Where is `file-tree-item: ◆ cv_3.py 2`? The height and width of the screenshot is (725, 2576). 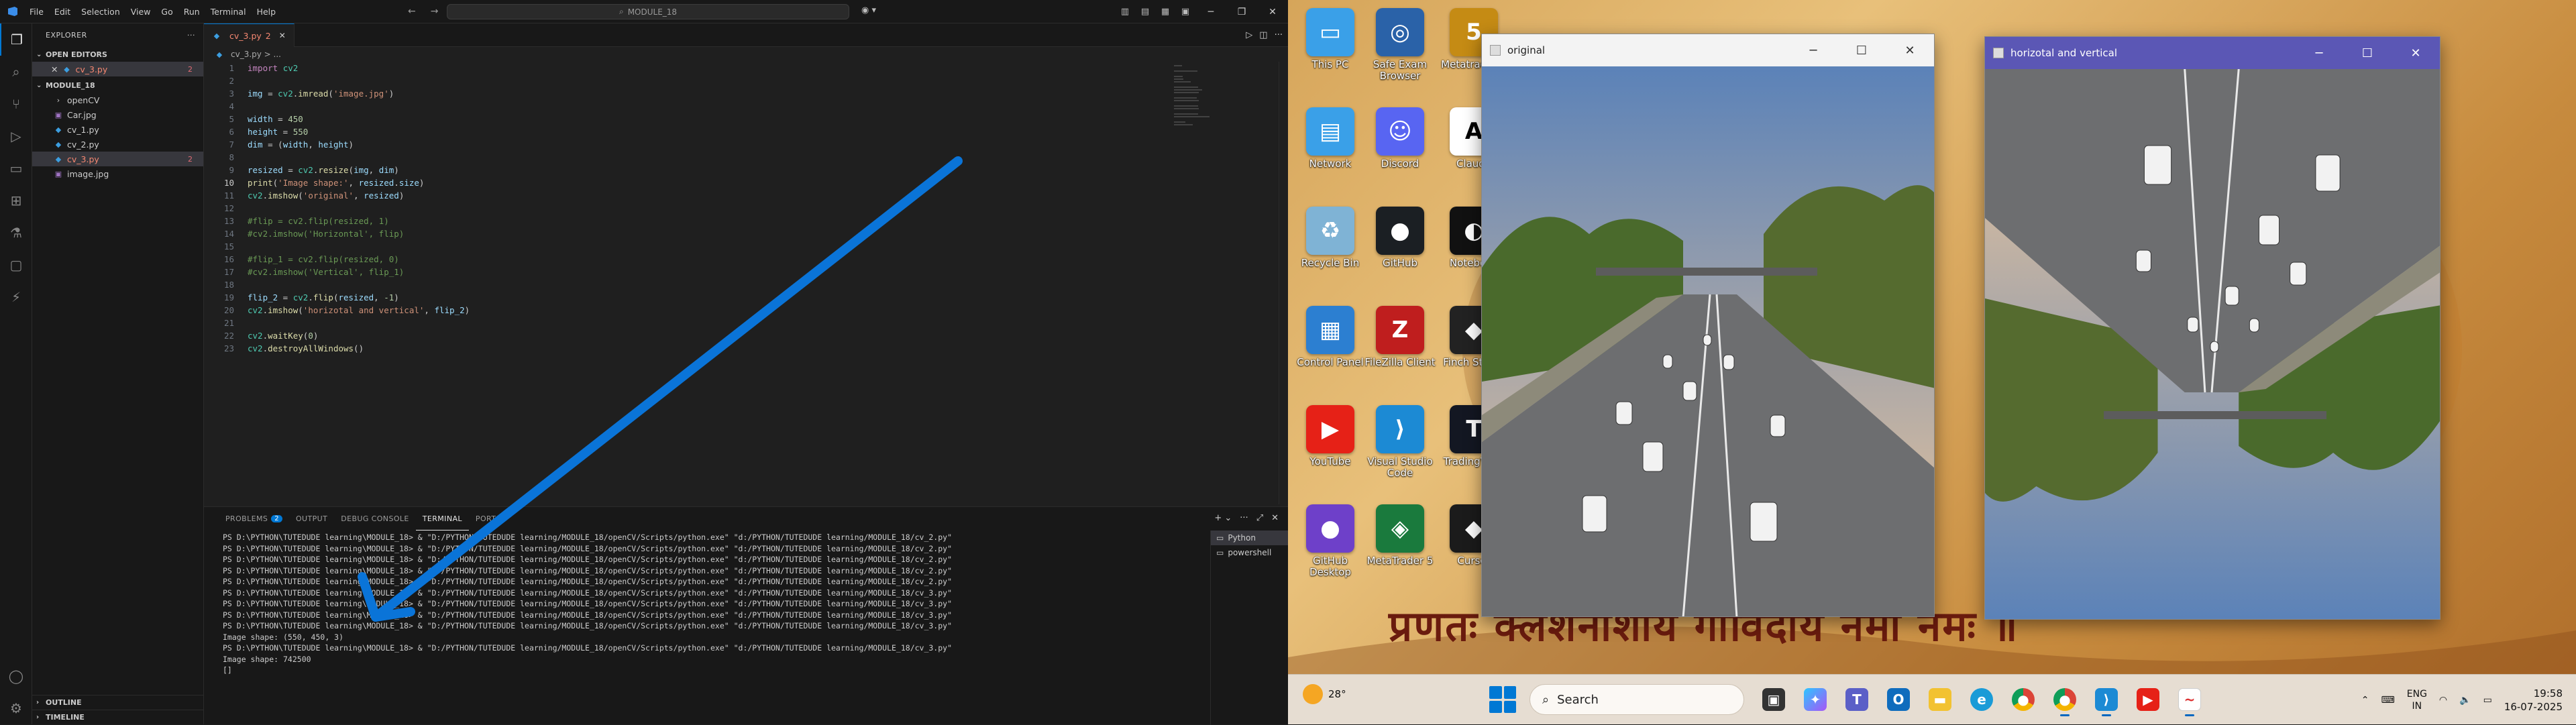
file-tree-item: ◆ cv_3.py 2 is located at coordinates (117, 159).